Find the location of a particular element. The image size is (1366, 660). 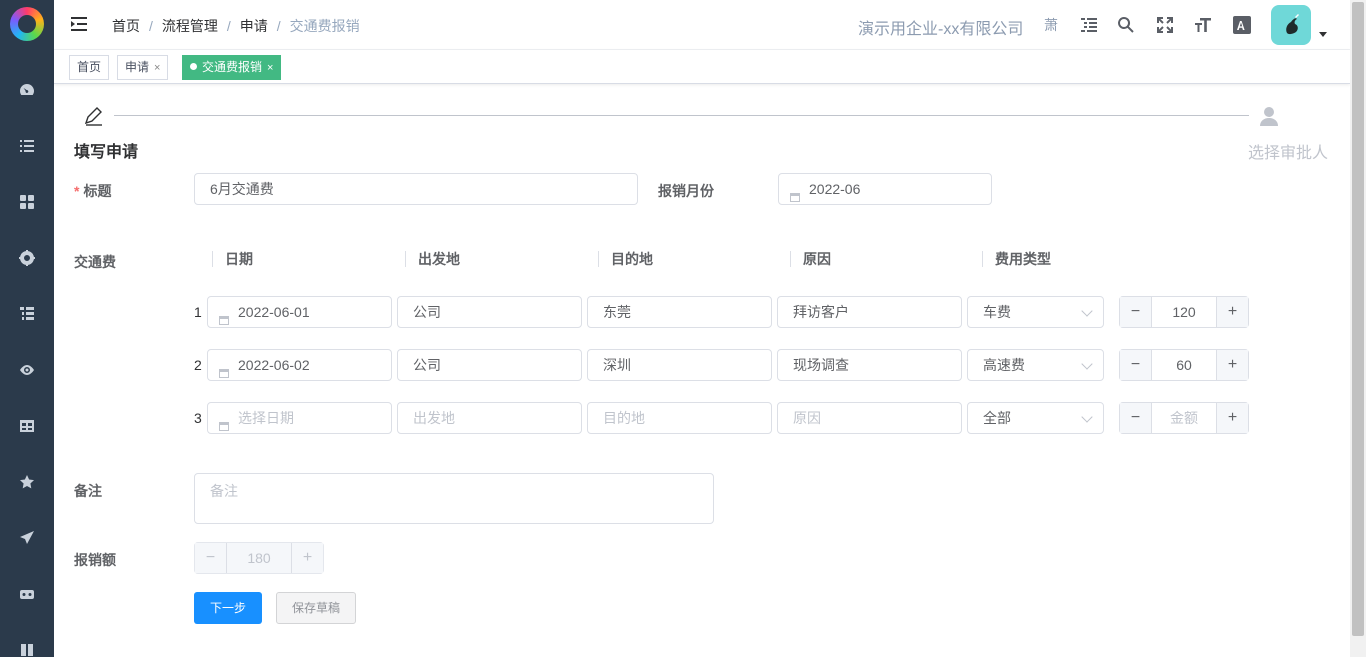

breadcrumb-item-process: 流程管理 is located at coordinates (190, 26).